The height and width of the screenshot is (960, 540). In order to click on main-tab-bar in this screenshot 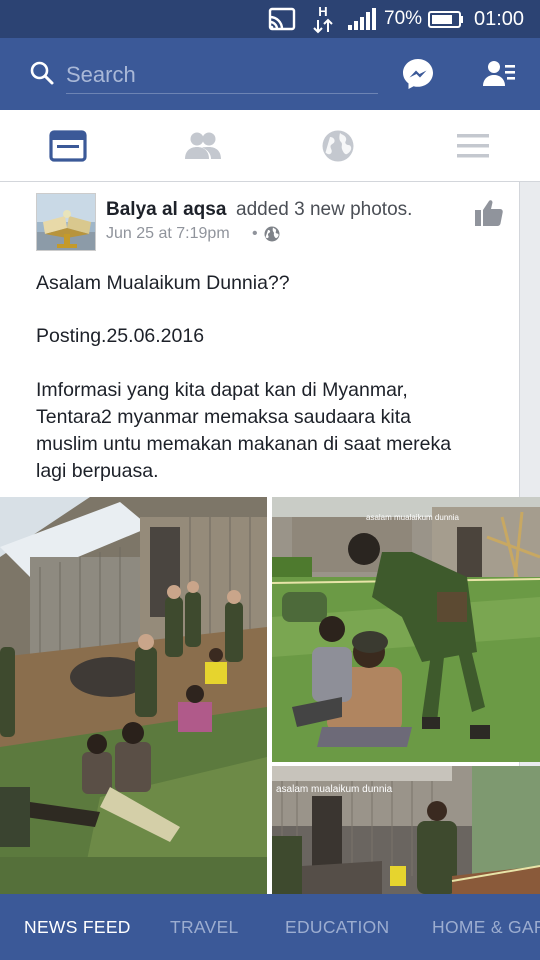, I will do `click(270, 146)`.